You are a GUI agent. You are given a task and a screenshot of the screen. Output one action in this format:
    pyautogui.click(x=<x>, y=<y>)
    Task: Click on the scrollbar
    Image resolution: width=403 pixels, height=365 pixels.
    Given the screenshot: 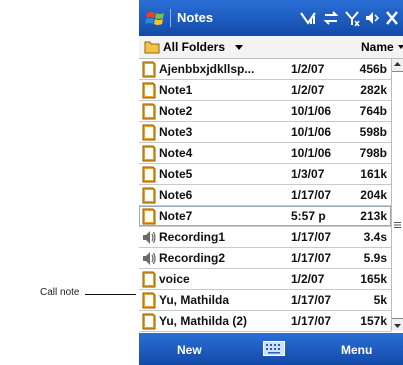 What is the action you would take?
    pyautogui.click(x=397, y=195)
    